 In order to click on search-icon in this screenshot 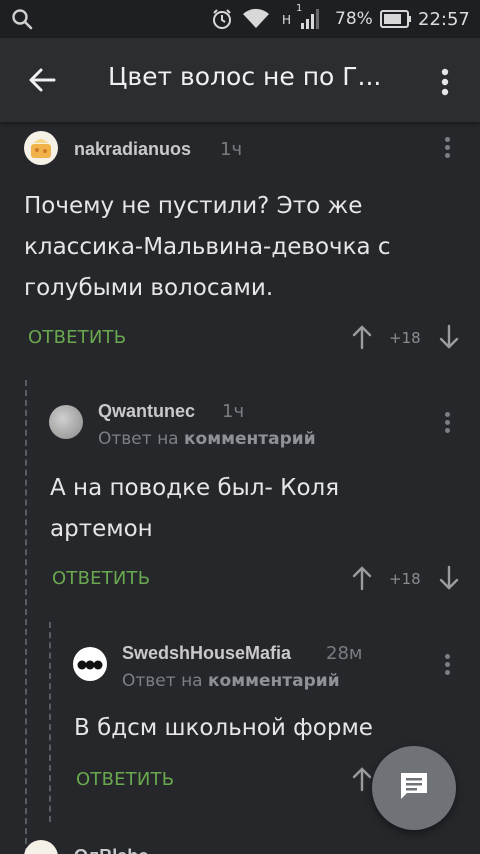, I will do `click(22, 19)`.